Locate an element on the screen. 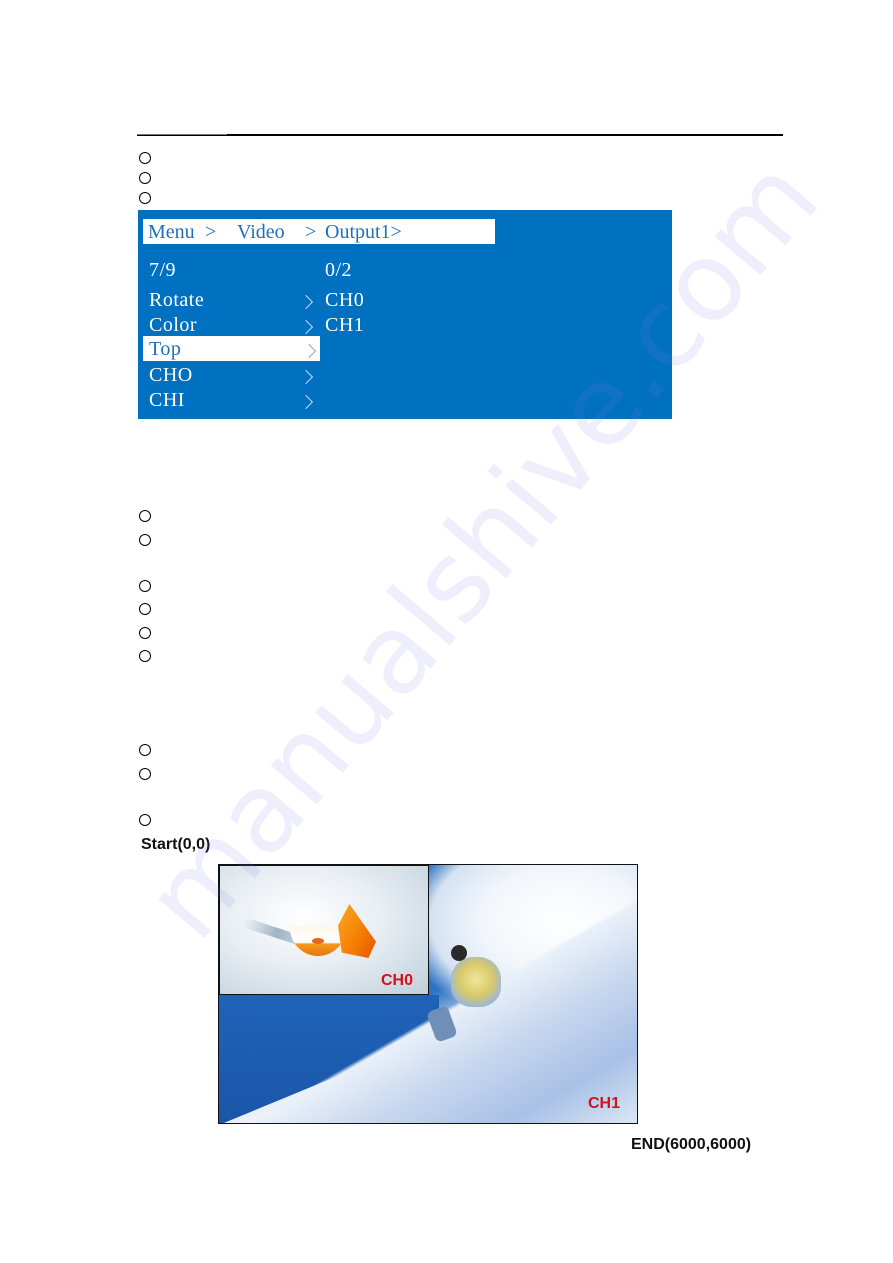  start-coordinate-label: Start(0,0) is located at coordinates (176, 844).